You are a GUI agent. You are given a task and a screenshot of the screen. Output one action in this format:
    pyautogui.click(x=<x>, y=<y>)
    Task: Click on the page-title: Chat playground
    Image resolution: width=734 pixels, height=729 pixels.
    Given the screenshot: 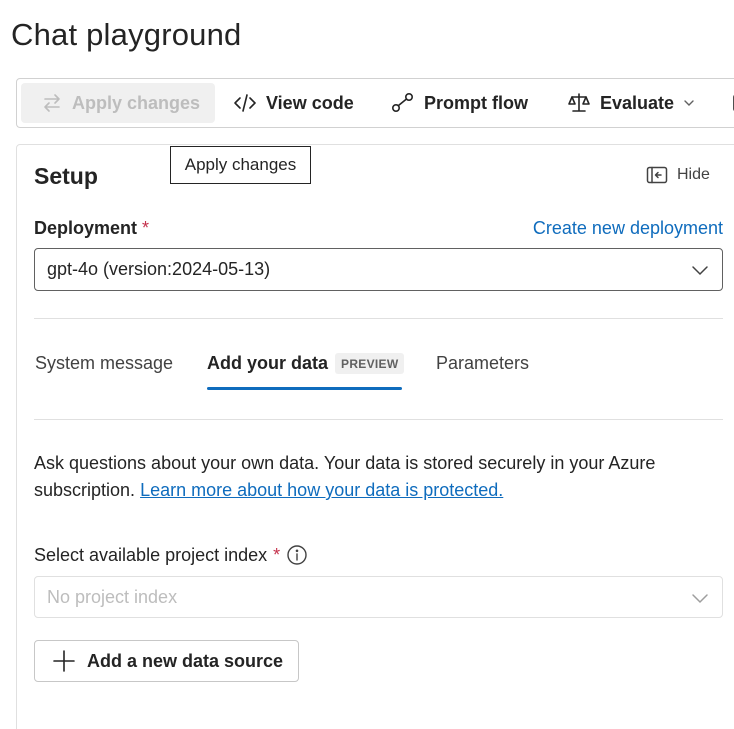 What is the action you would take?
    pyautogui.click(x=126, y=34)
    